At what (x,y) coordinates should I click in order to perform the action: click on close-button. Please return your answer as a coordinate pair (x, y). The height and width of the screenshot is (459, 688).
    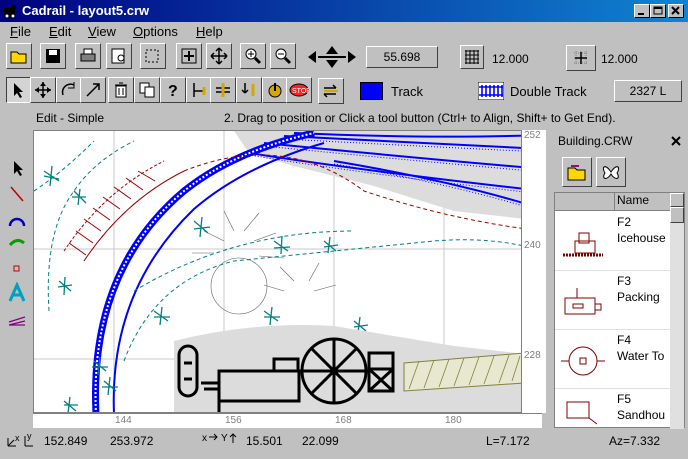
    Looking at the image, I should click on (676, 11).